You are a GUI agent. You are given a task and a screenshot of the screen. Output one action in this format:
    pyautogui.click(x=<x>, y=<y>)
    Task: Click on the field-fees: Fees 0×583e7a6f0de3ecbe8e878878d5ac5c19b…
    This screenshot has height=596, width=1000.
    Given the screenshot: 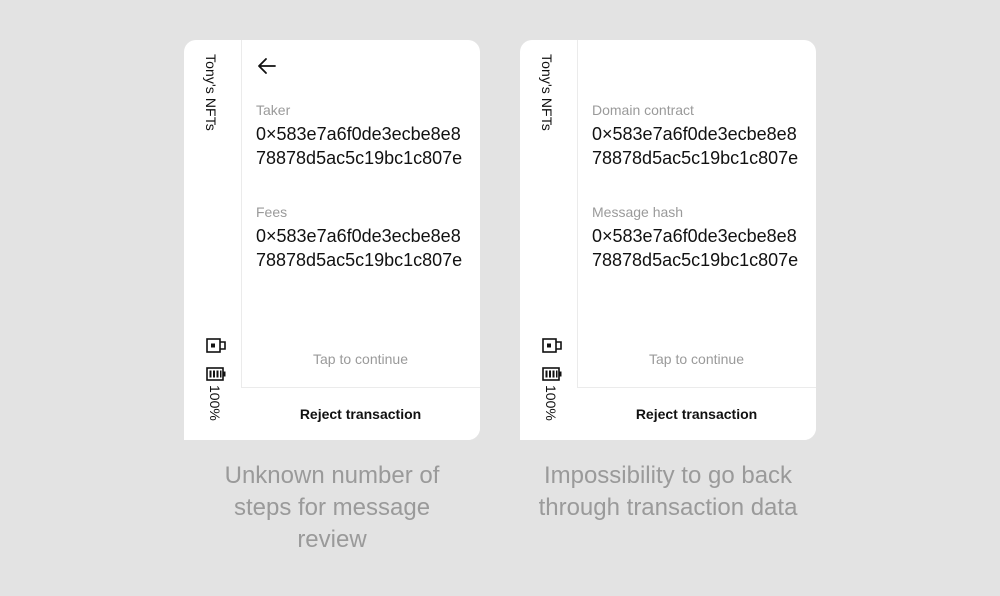 What is the action you would take?
    pyautogui.click(x=363, y=237)
    